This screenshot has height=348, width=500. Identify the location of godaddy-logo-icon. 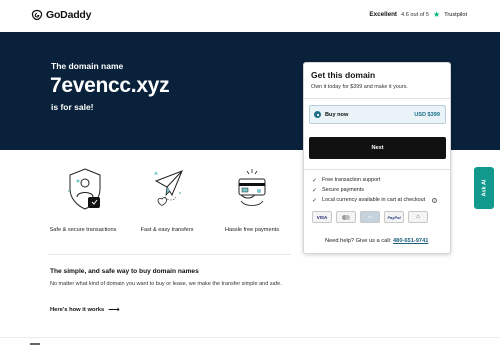
(37, 15).